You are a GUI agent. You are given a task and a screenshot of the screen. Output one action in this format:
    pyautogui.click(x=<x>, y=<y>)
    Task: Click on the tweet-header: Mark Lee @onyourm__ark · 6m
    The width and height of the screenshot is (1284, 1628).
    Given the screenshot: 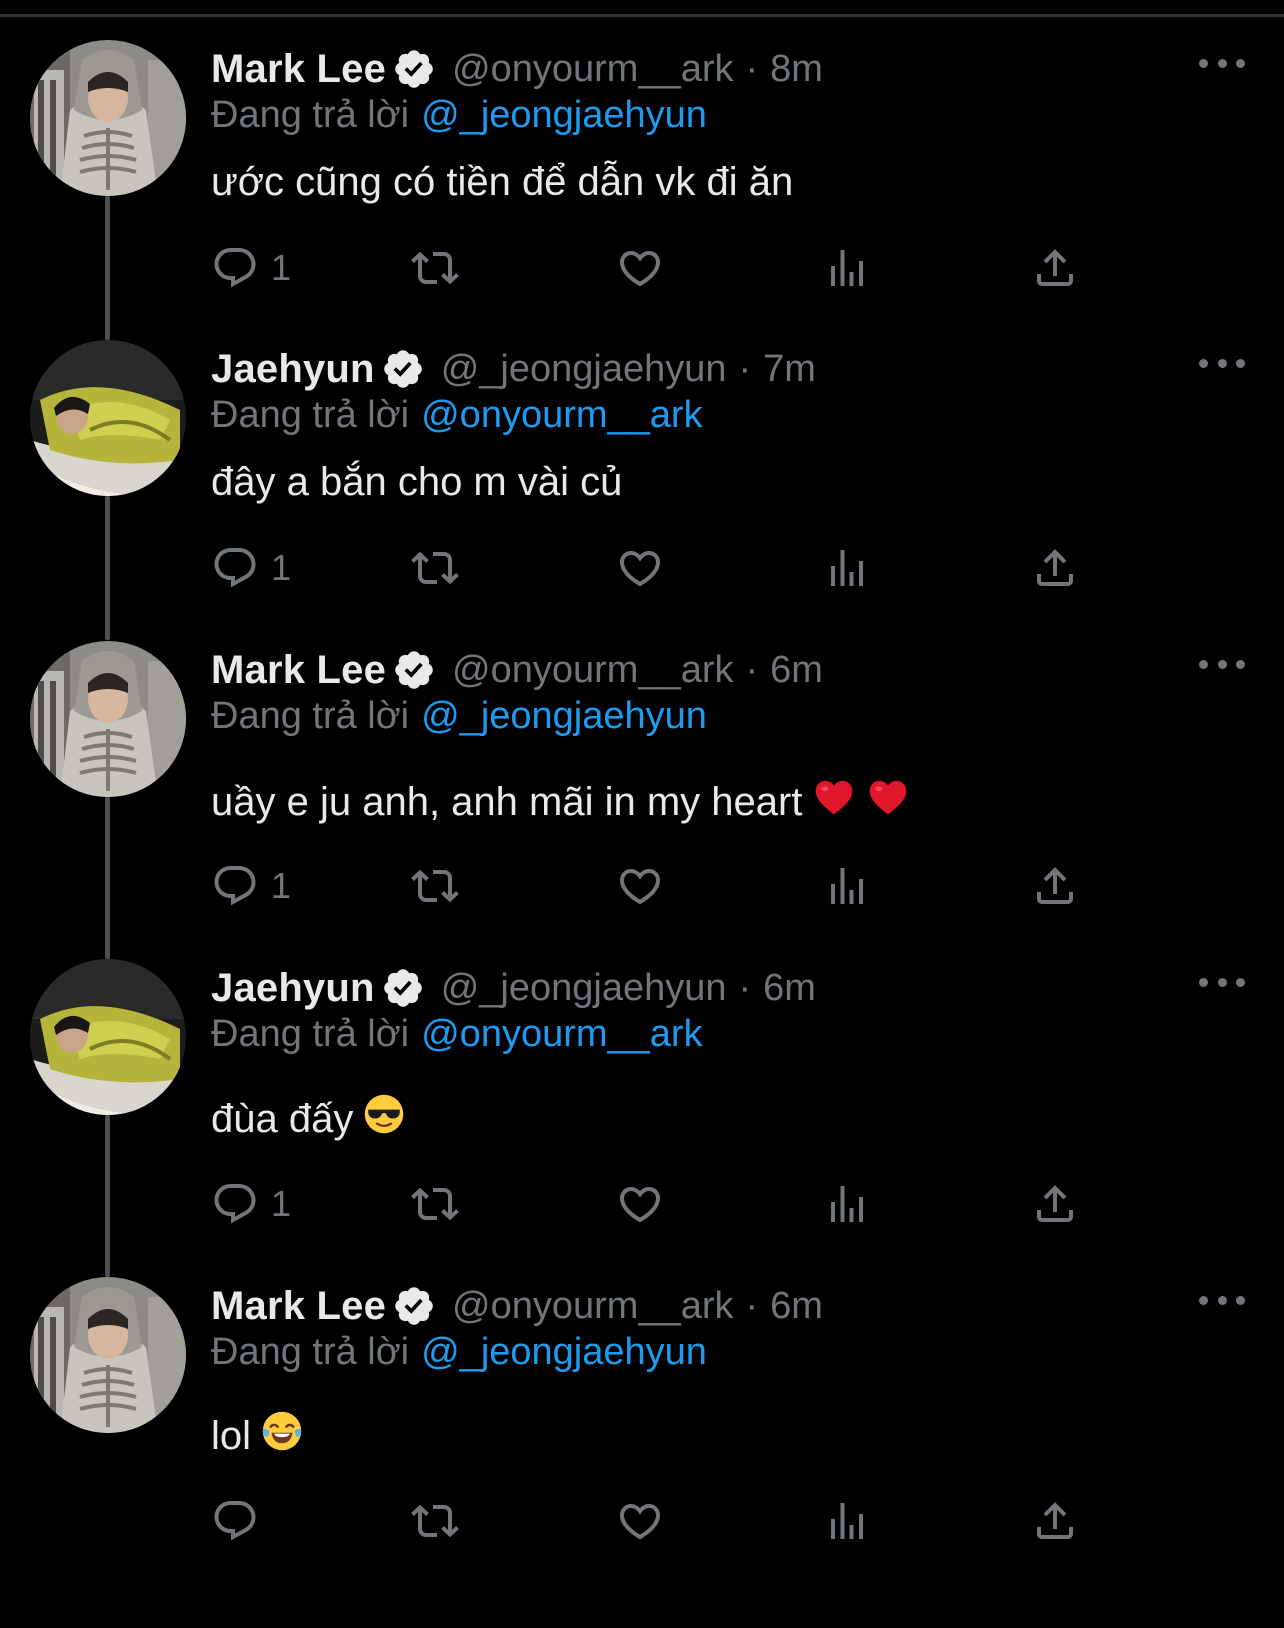 What is the action you would take?
    pyautogui.click(x=517, y=670)
    